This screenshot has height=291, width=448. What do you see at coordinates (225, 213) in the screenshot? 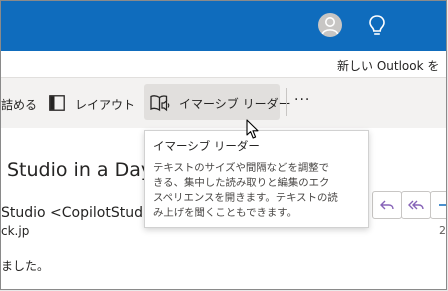
I see `tooltip-line-4: み上げを聞くこともできます。` at bounding box center [225, 213].